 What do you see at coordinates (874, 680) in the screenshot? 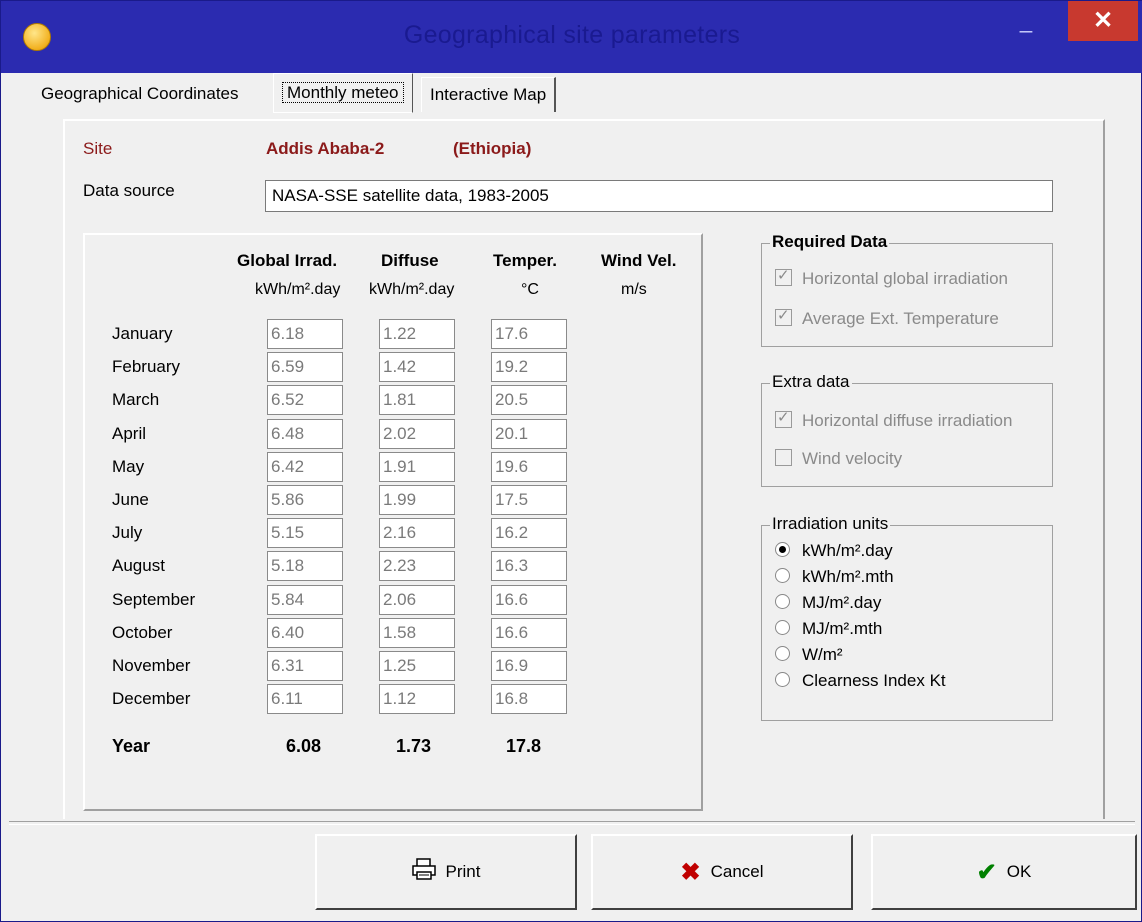
I see `radio-label: Clearness Index Kt` at bounding box center [874, 680].